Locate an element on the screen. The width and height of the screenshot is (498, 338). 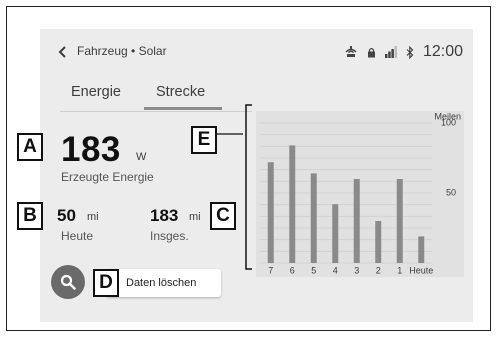
callout-d: D is located at coordinates (106, 283).